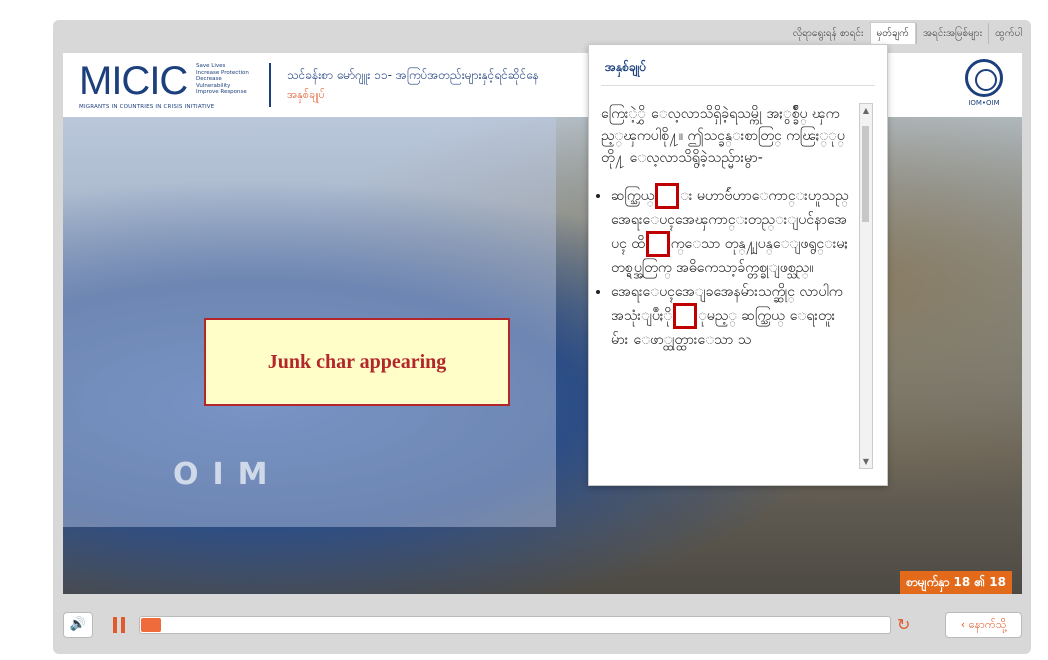 This screenshot has width=1048, height=660. Describe the element at coordinates (738, 85) in the screenshot. I see `popup-divider` at that location.